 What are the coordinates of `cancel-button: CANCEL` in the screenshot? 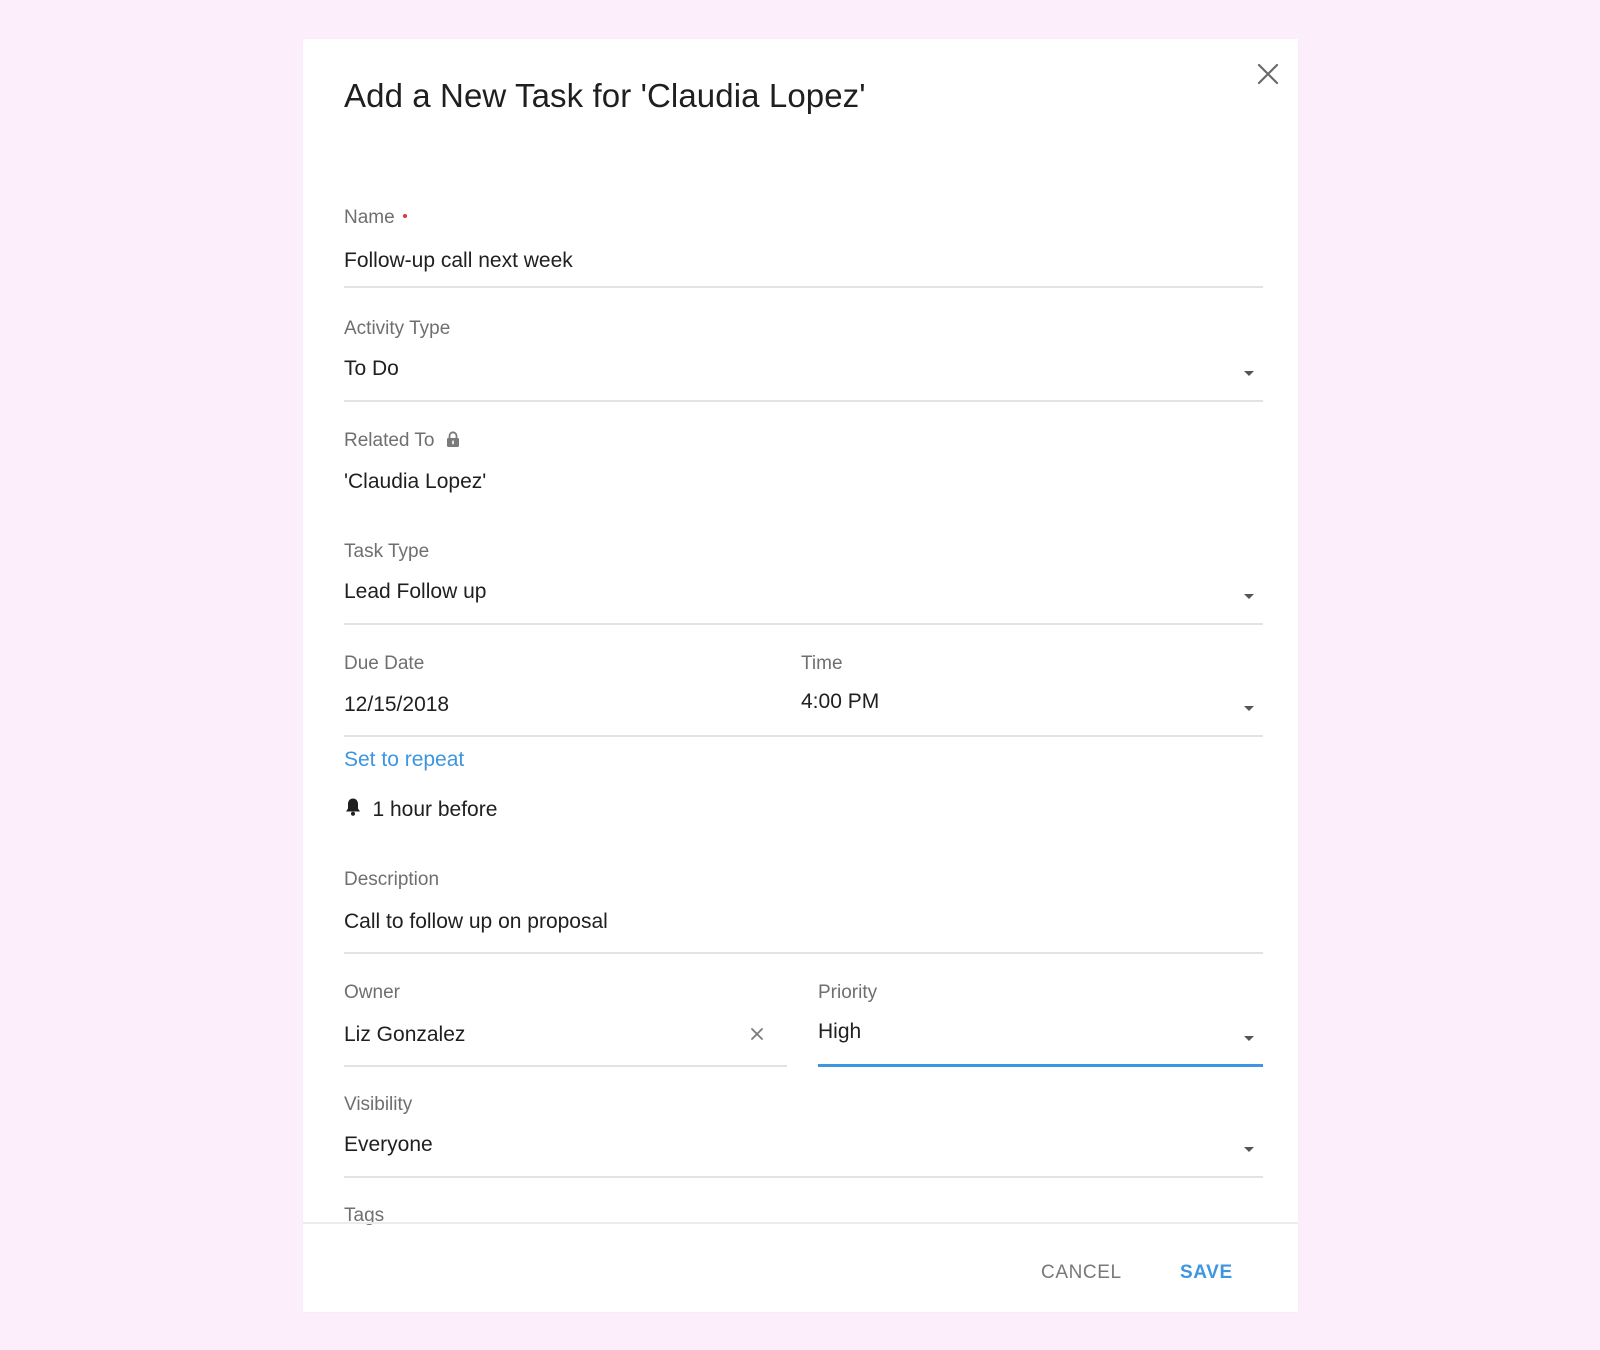 It's located at (1081, 1273).